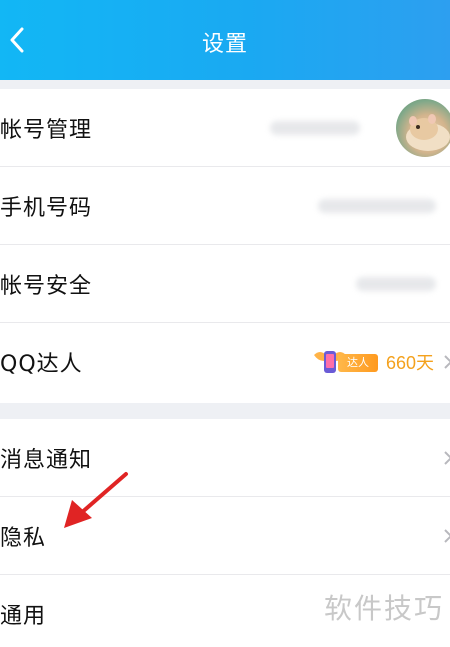 The width and height of the screenshot is (450, 647). What do you see at coordinates (396, 283) in the screenshot?
I see `blurred-security-status` at bounding box center [396, 283].